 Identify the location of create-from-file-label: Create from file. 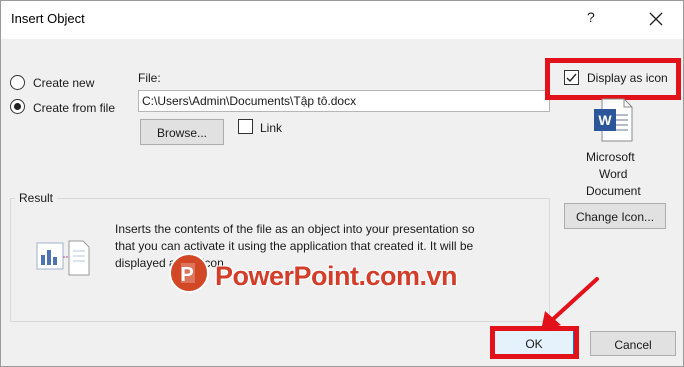
(74, 108).